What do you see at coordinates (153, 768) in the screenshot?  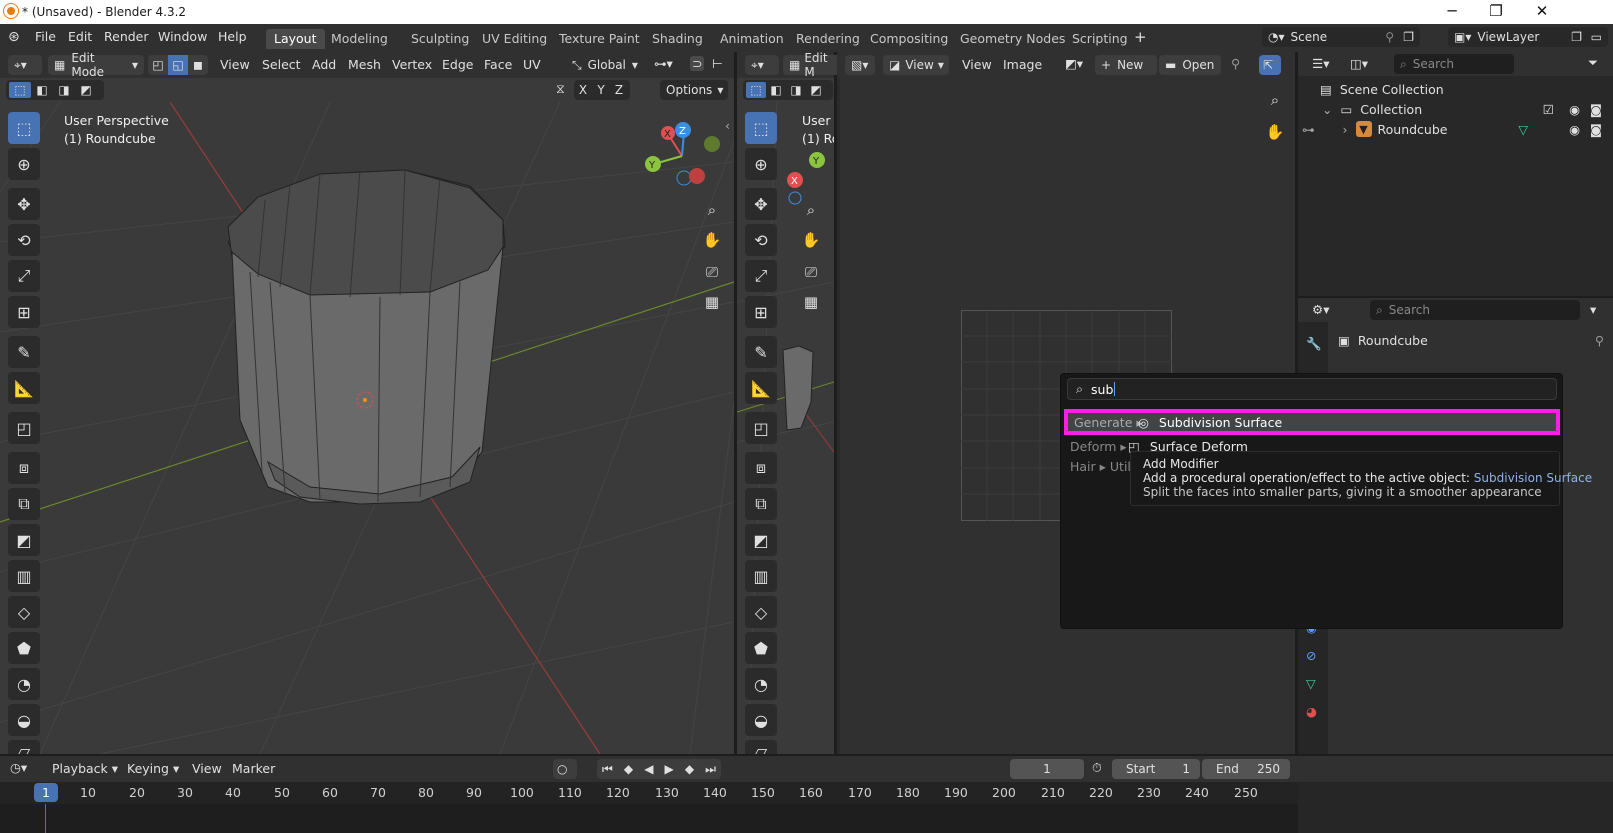 I see `menu-keying: Keying ▾` at bounding box center [153, 768].